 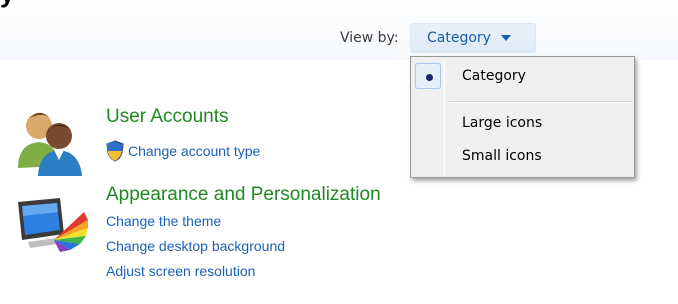 I want to click on section-title-user-accounts: User Accounts, so click(x=167, y=117).